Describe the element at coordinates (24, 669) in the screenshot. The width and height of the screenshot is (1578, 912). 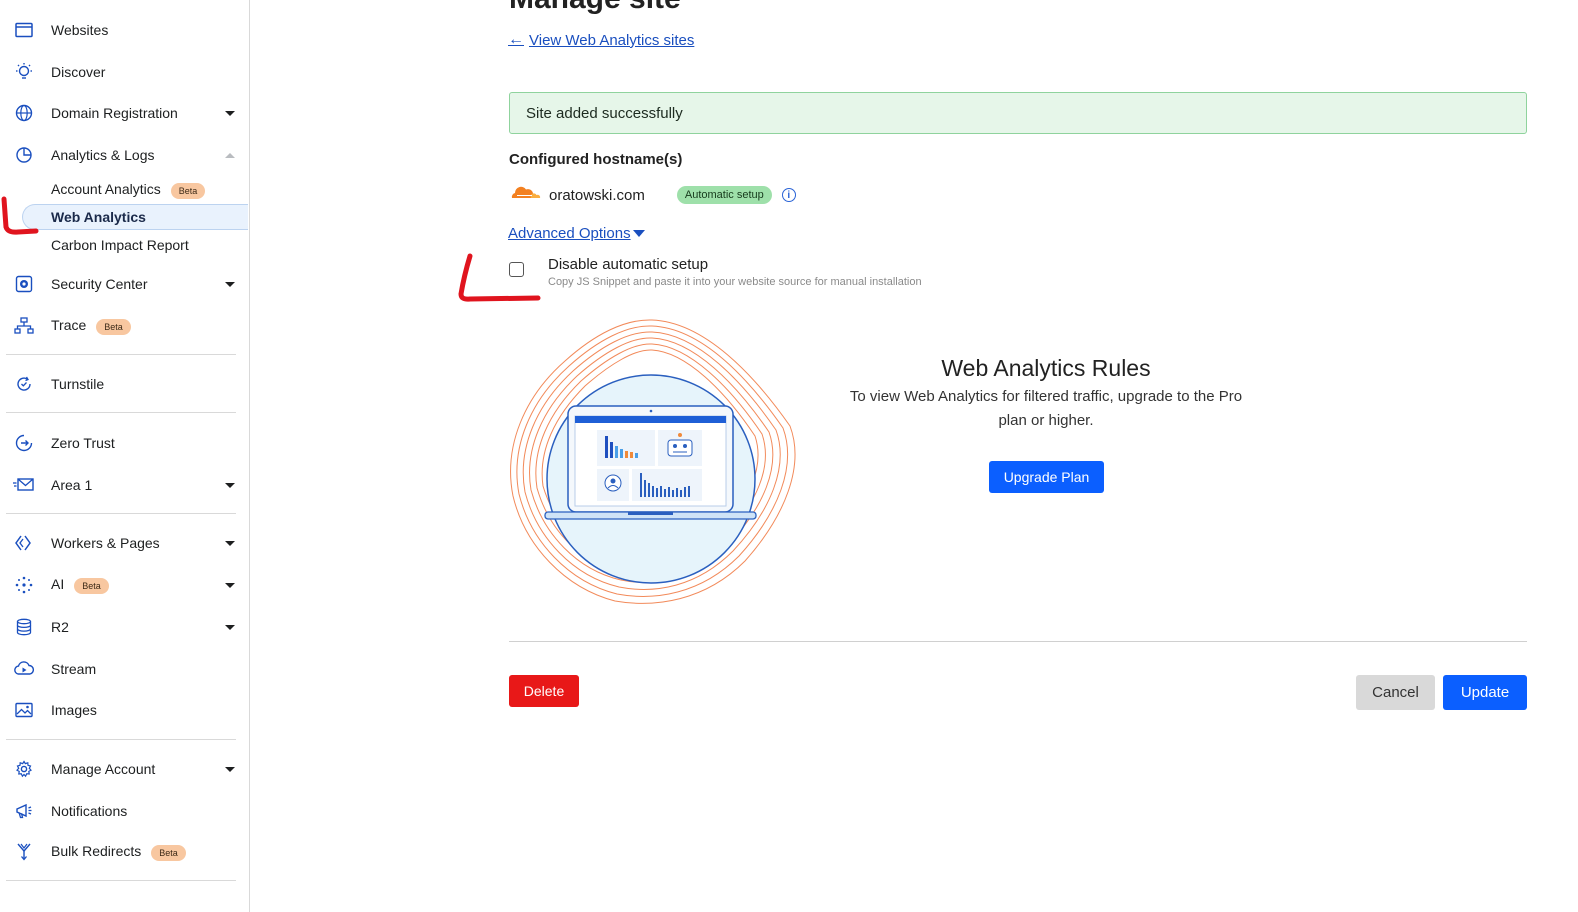
I see `cloud-play-icon` at that location.